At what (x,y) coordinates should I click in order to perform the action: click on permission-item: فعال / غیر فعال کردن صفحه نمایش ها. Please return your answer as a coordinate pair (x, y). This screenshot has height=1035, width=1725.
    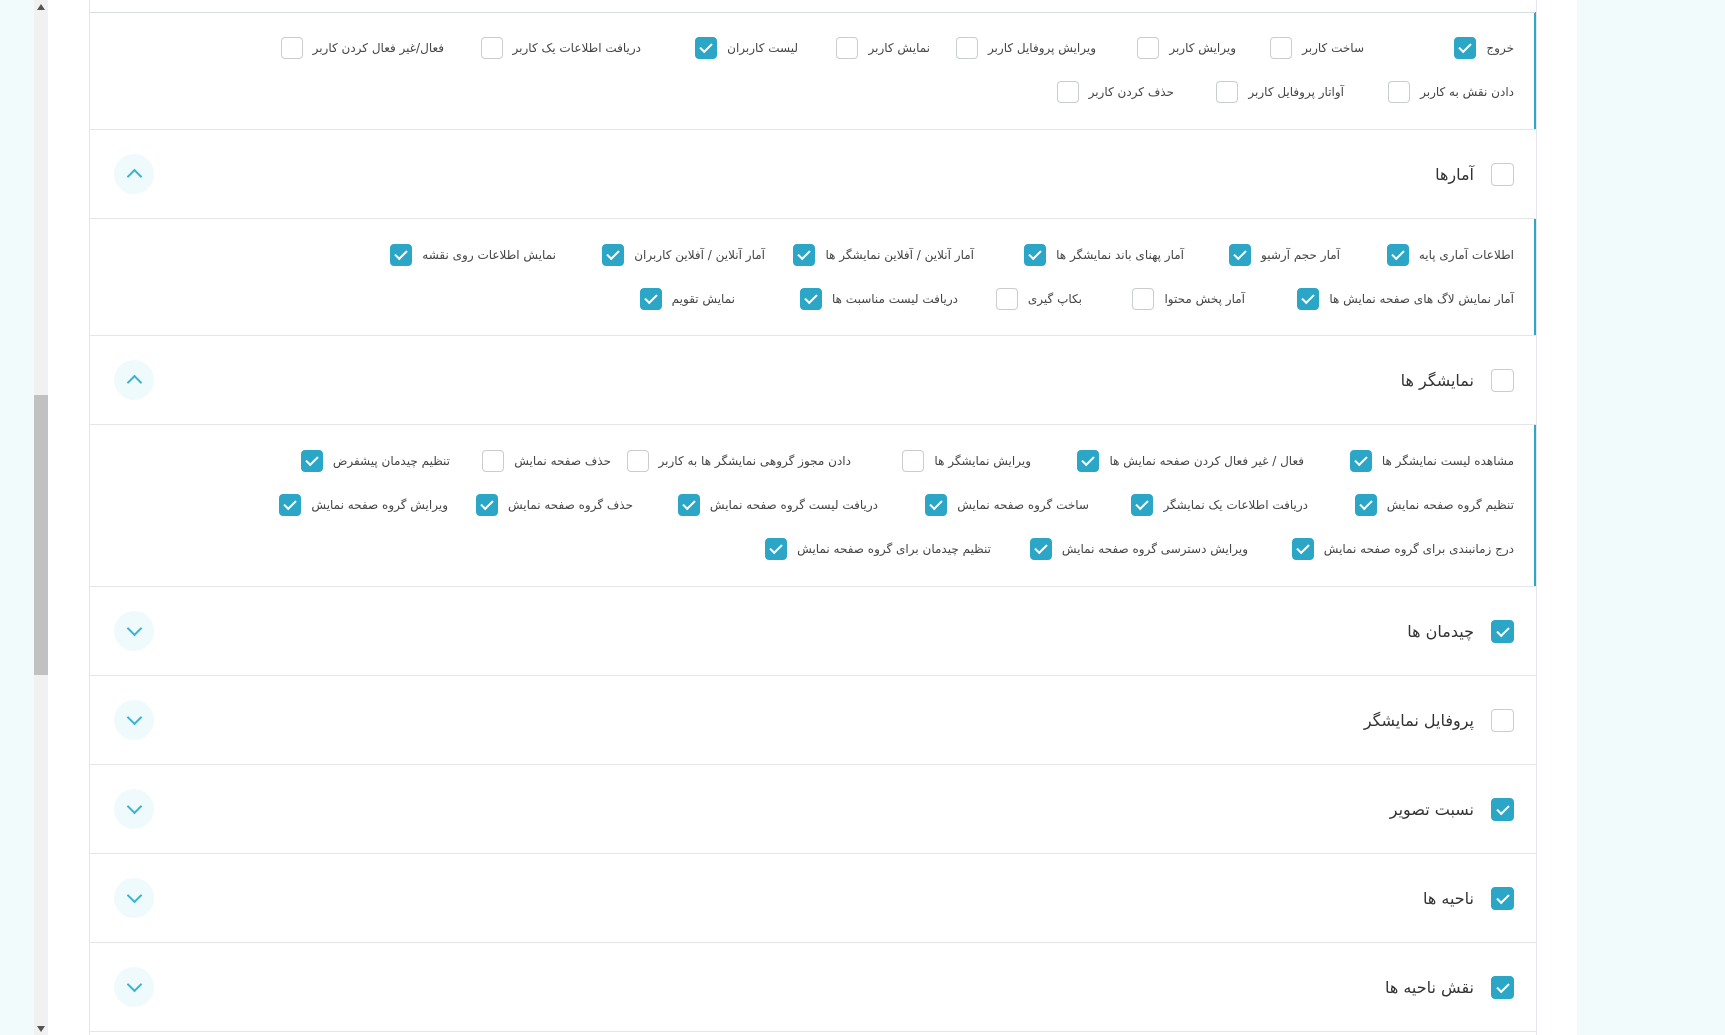
    Looking at the image, I should click on (1190, 461).